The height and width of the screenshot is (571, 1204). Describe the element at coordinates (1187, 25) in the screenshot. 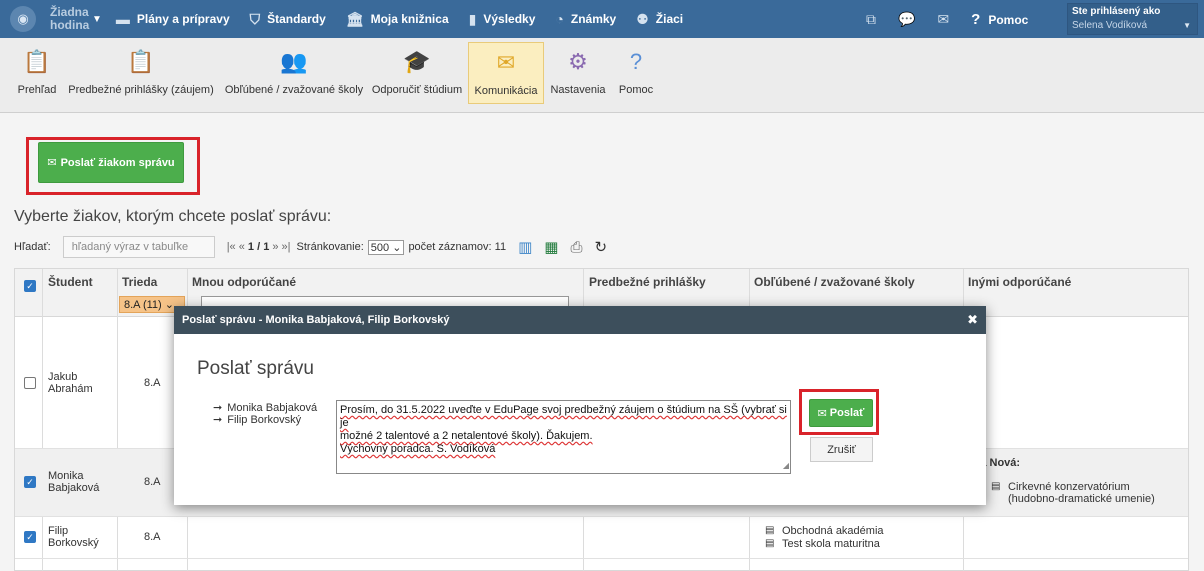

I see `user-menu-chevron-icon: ▼` at that location.